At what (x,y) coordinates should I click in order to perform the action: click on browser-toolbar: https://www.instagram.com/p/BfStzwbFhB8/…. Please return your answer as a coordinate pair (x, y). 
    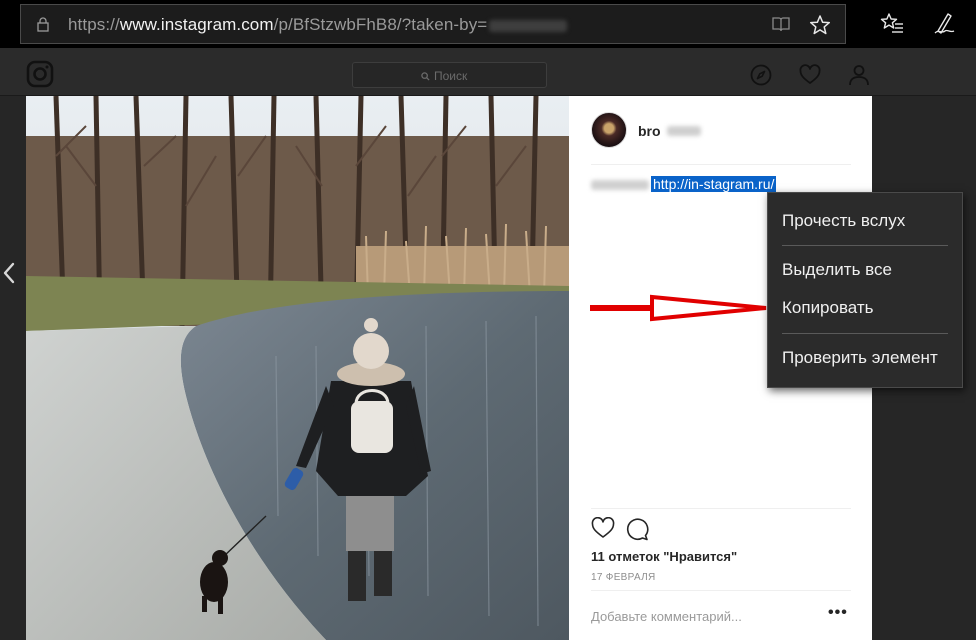
    Looking at the image, I should click on (488, 24).